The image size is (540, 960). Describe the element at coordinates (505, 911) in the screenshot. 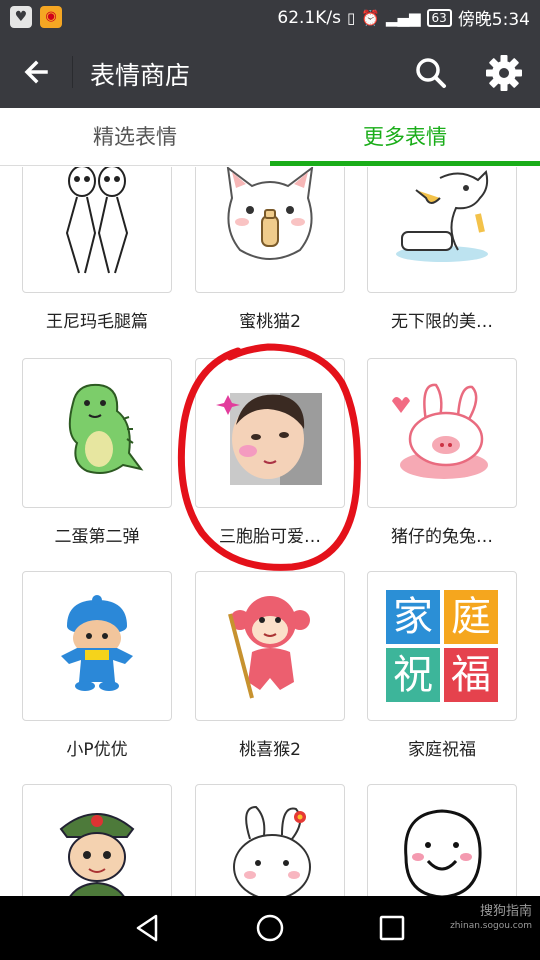

I see `watermark-title: 搜狗指南` at that location.